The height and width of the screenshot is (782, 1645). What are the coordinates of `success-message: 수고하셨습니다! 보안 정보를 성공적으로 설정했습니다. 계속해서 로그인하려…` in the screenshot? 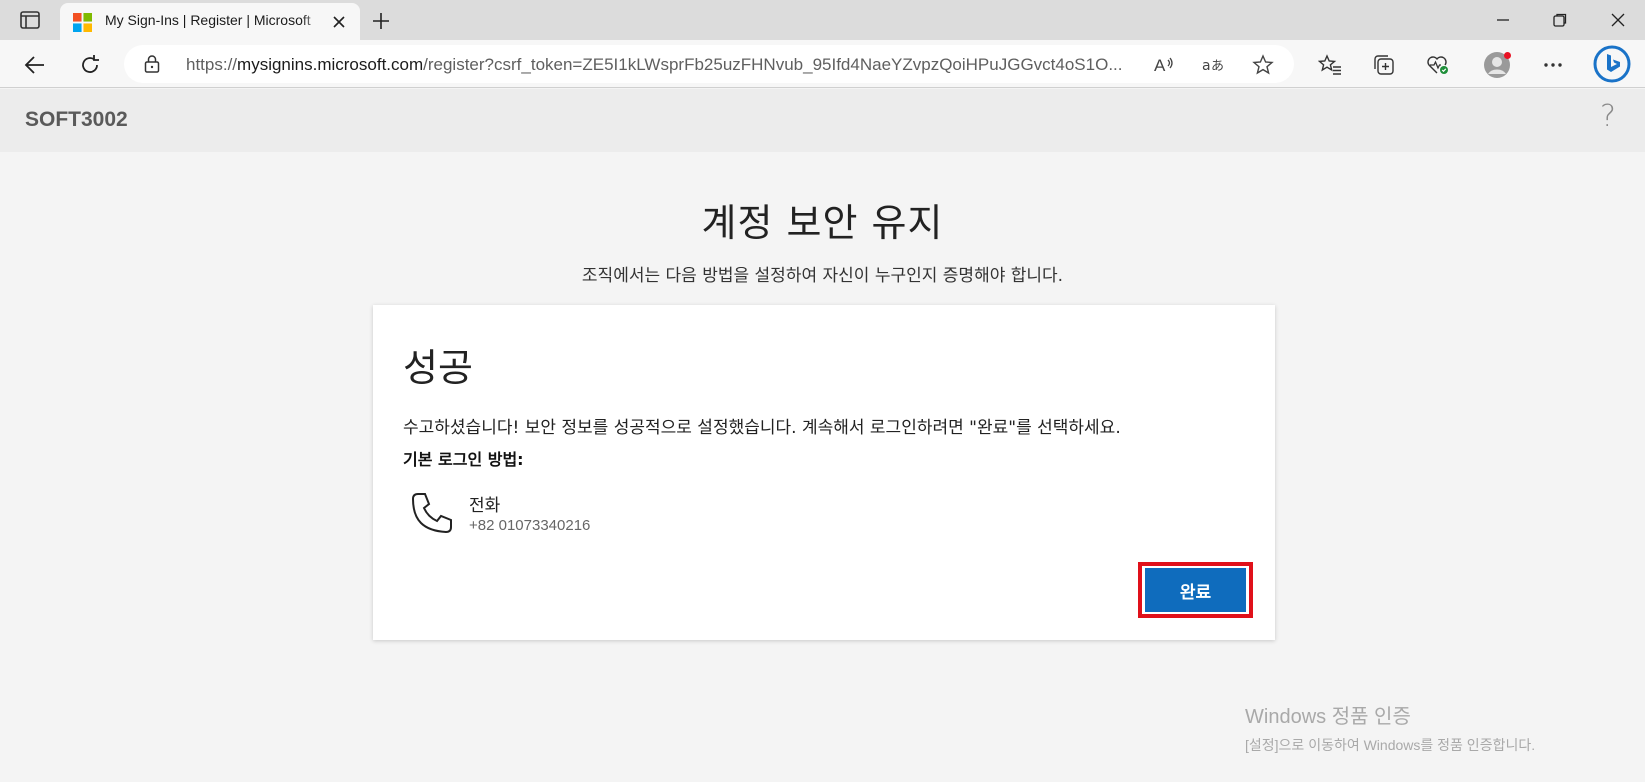 It's located at (762, 428).